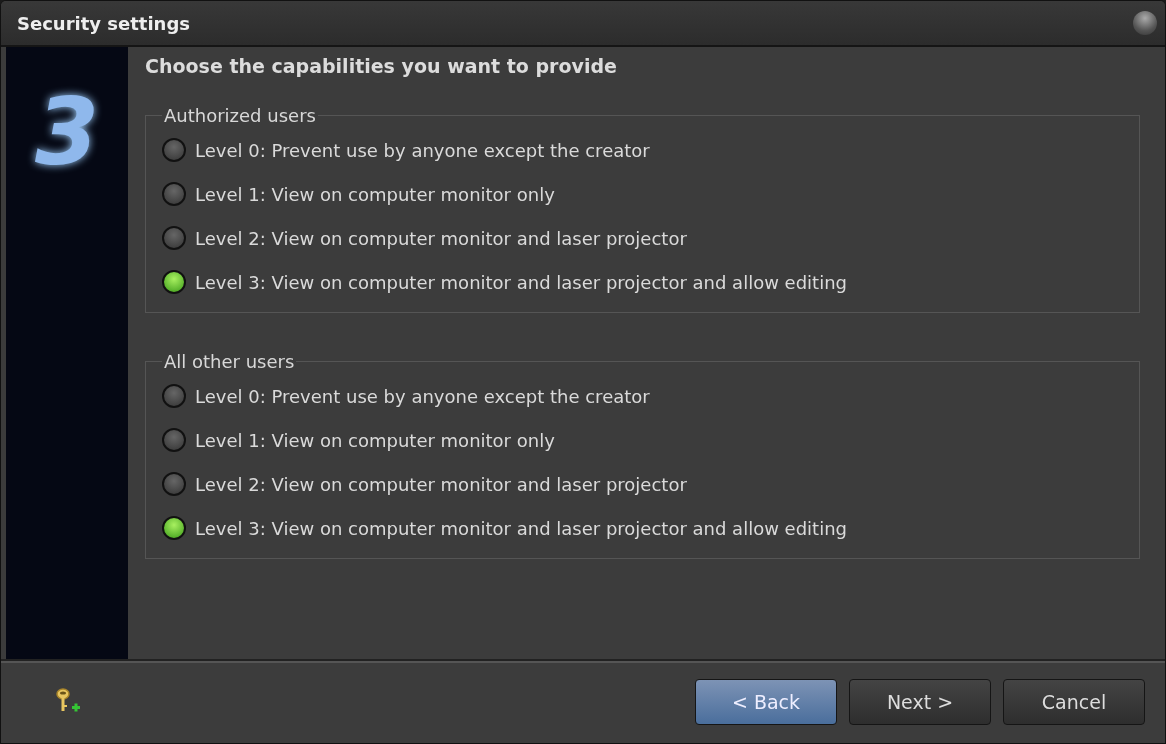 Image resolution: width=1166 pixels, height=744 pixels. Describe the element at coordinates (381, 66) in the screenshot. I see `page-heading: Choose the capabilities you want to provide` at that location.